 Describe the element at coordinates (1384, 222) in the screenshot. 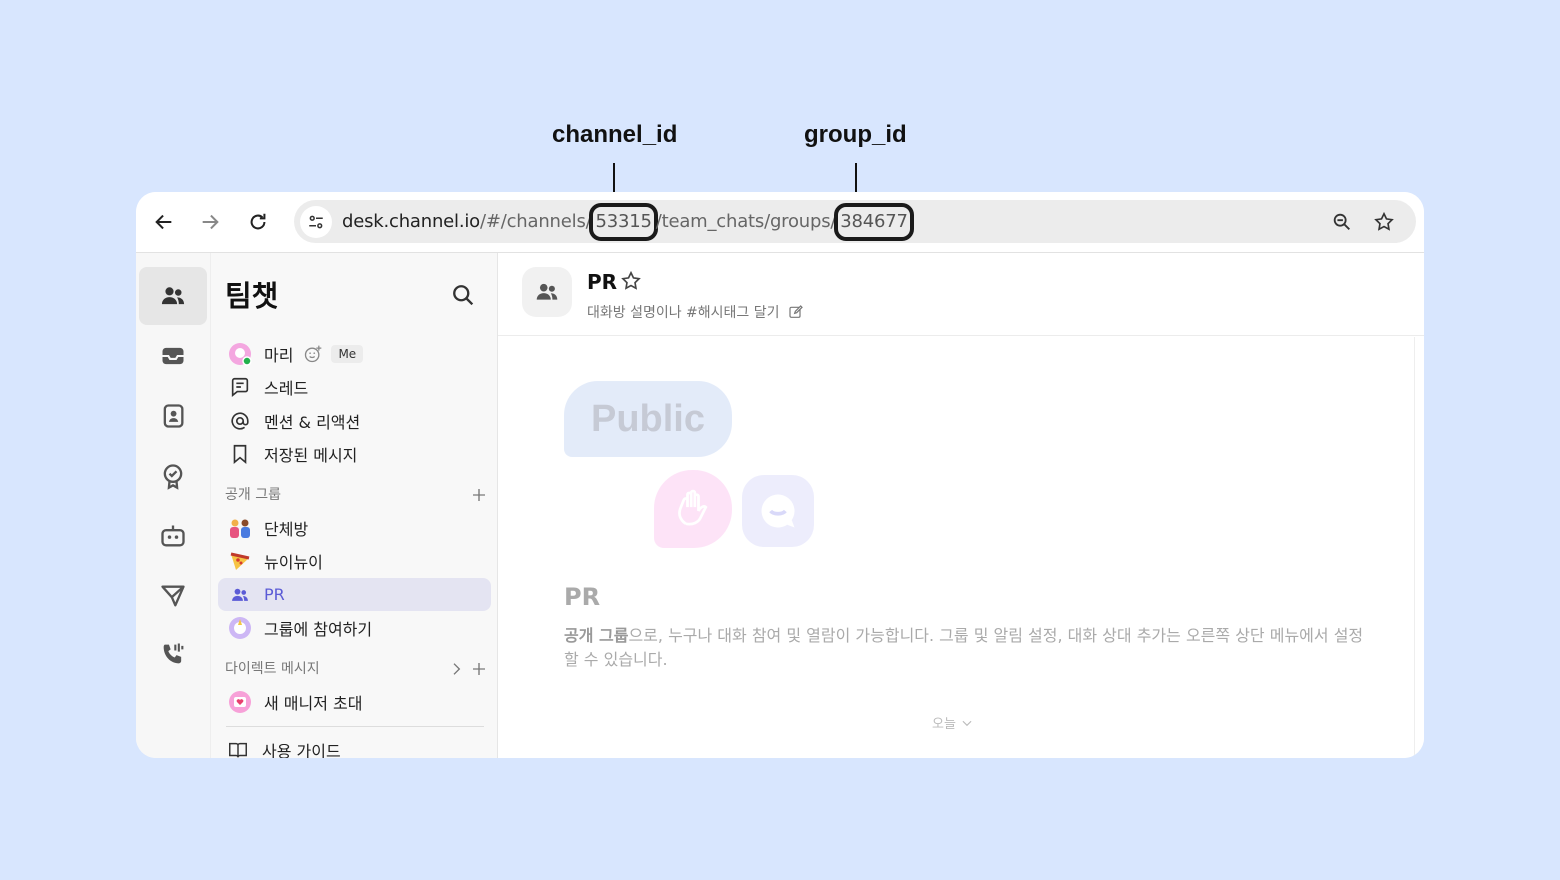

I see `bookmark-star-button` at that location.